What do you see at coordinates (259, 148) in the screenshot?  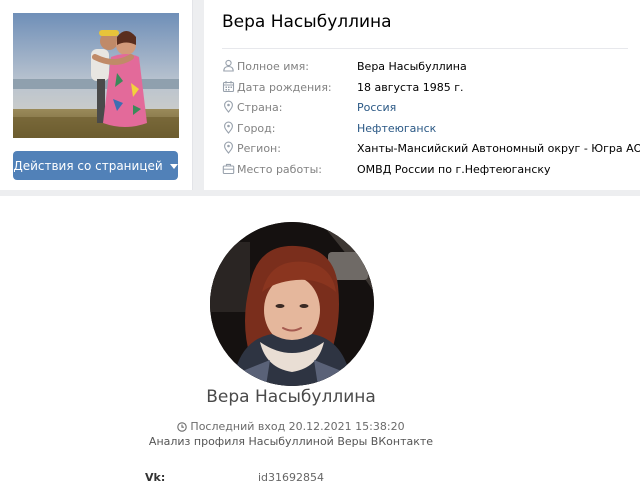 I see `region-label: Регион:` at bounding box center [259, 148].